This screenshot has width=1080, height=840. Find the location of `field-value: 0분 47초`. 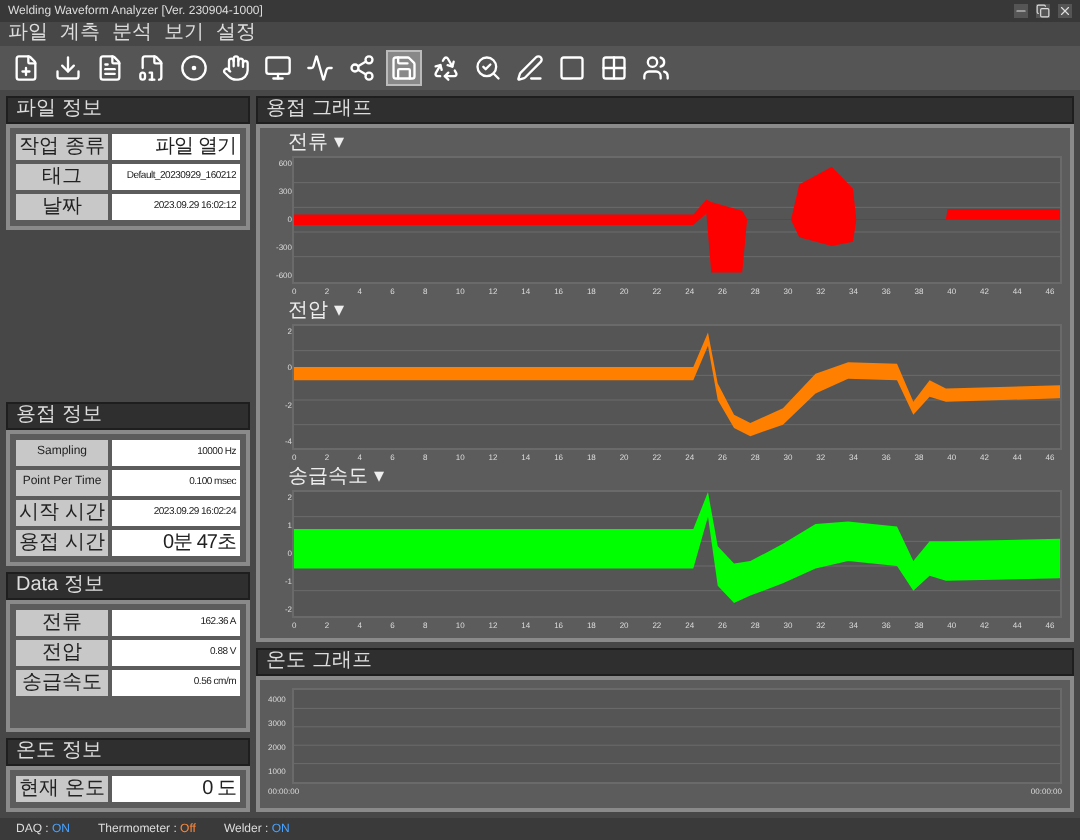

field-value: 0분 47초 is located at coordinates (176, 543).